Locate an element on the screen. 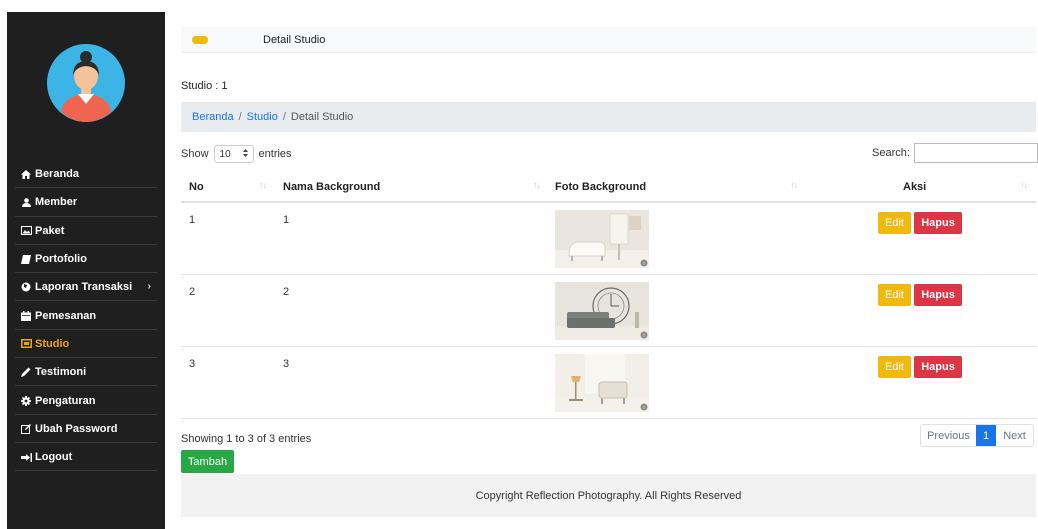 Image resolution: width=1038 pixels, height=529 pixels. studio-icon is located at coordinates (26, 344).